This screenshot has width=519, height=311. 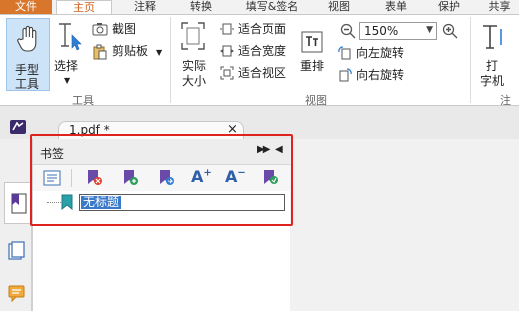 I want to click on app-logo-icon, so click(x=18, y=127).